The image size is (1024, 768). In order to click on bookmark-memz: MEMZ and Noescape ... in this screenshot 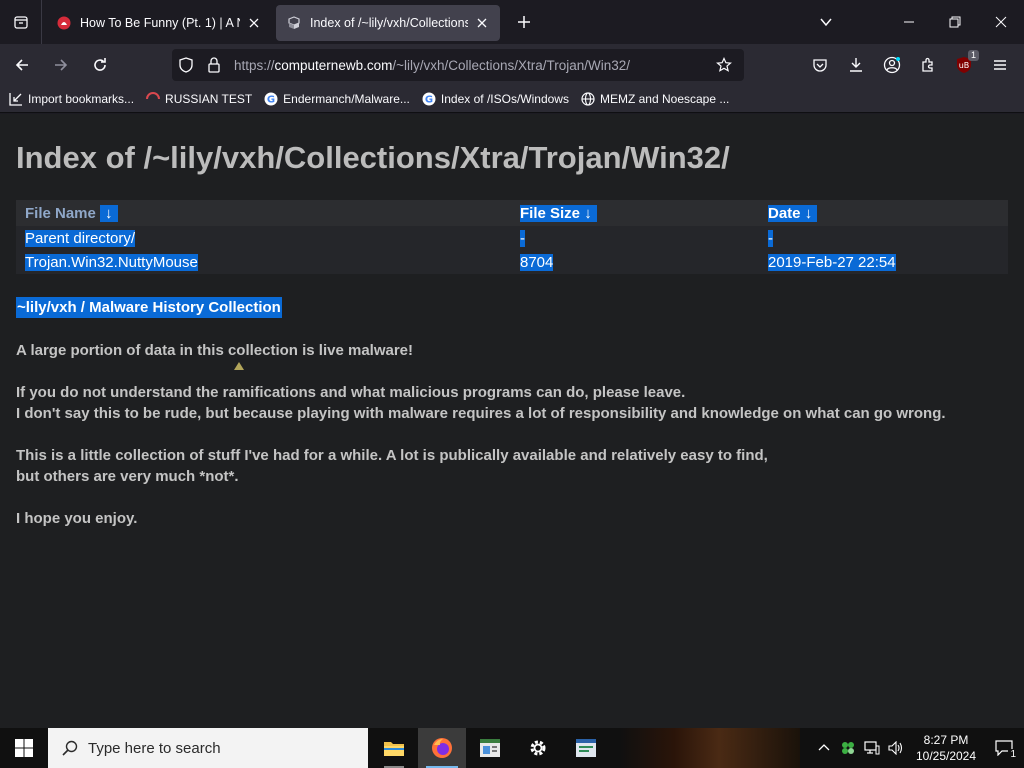, I will do `click(654, 99)`.